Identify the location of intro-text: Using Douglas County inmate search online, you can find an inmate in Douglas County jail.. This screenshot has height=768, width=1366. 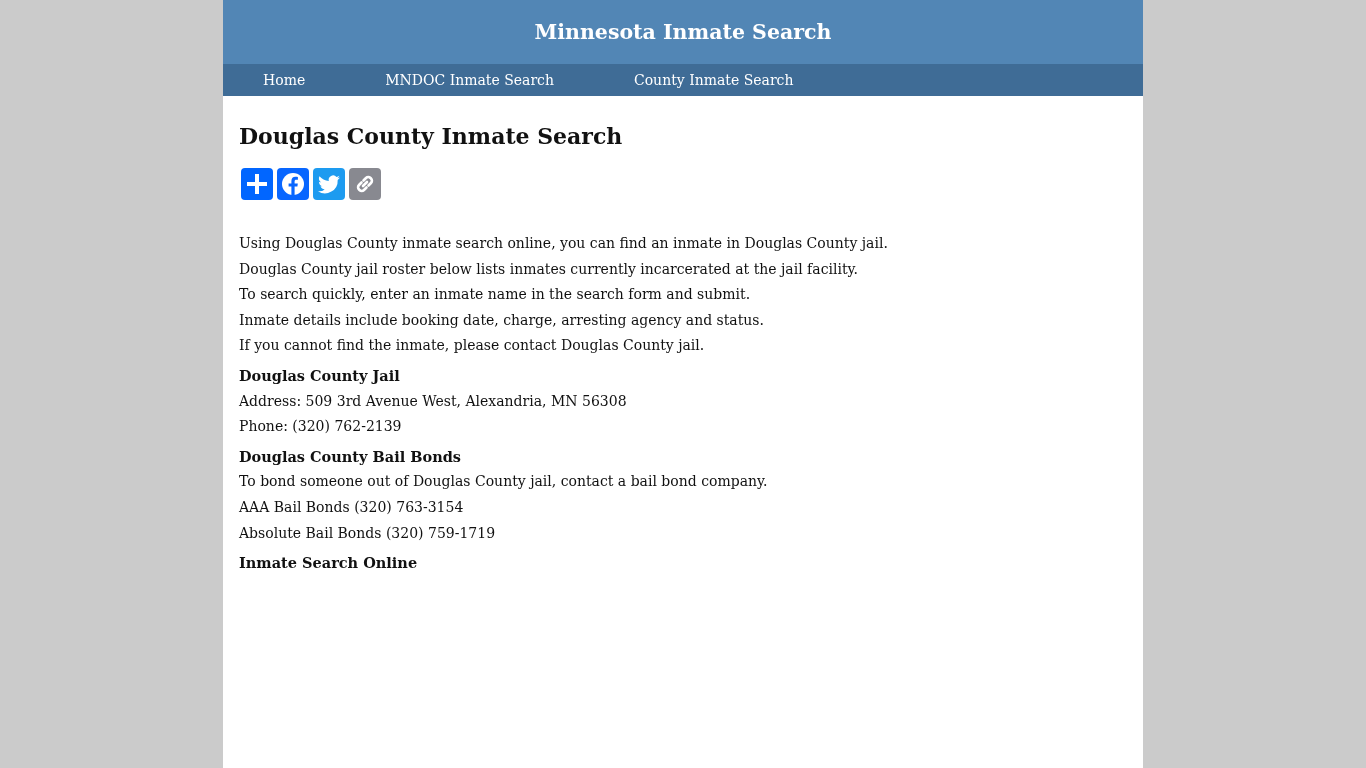
(564, 243).